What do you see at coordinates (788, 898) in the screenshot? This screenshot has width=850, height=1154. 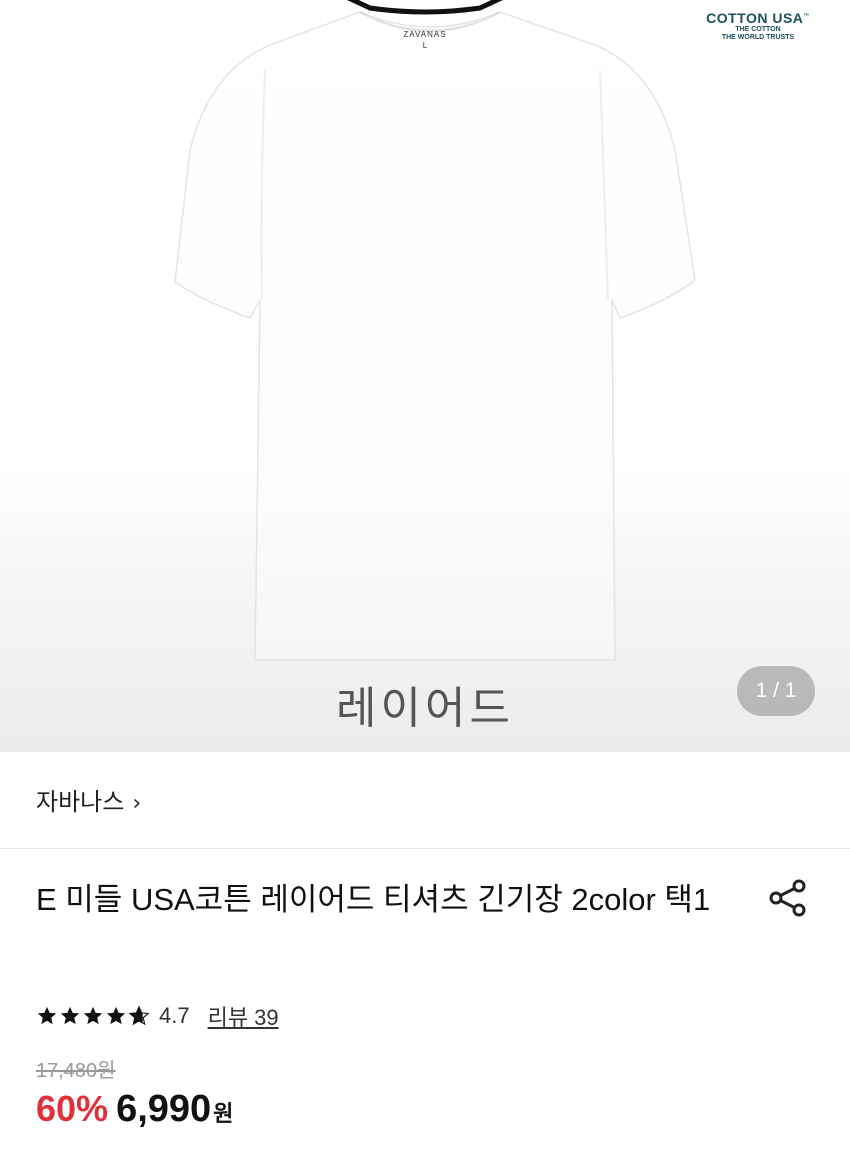 I see `share-icon` at bounding box center [788, 898].